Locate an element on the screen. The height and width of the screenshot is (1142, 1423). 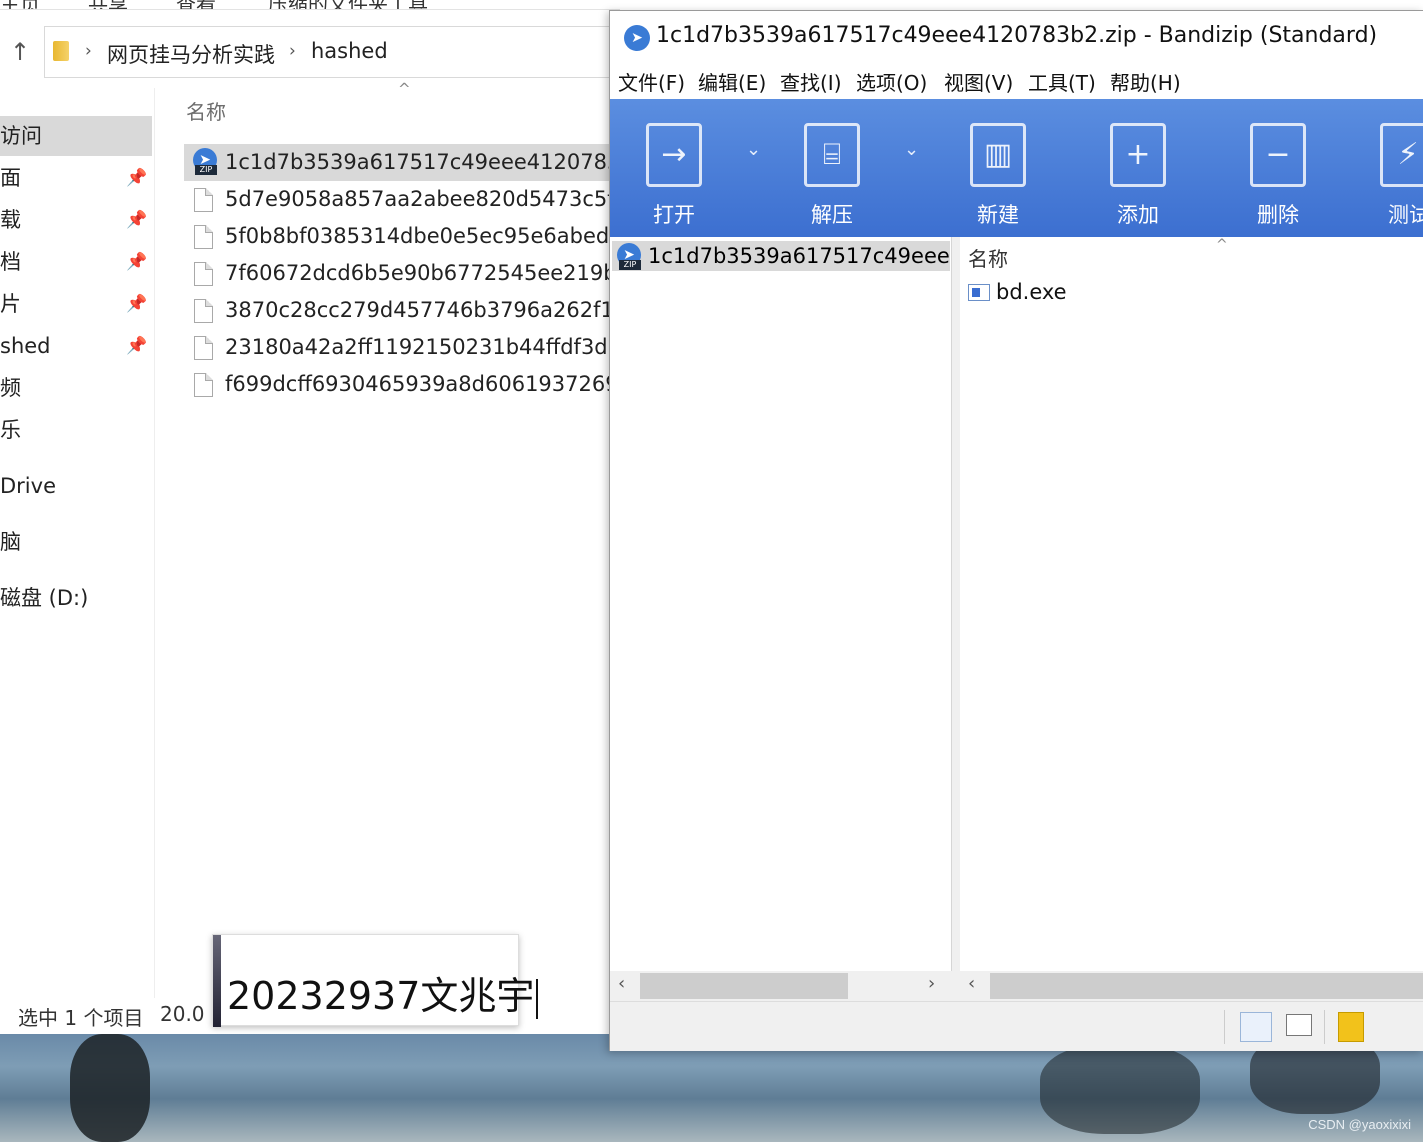
new-archive-icon: ▥ is located at coordinates (998, 155).